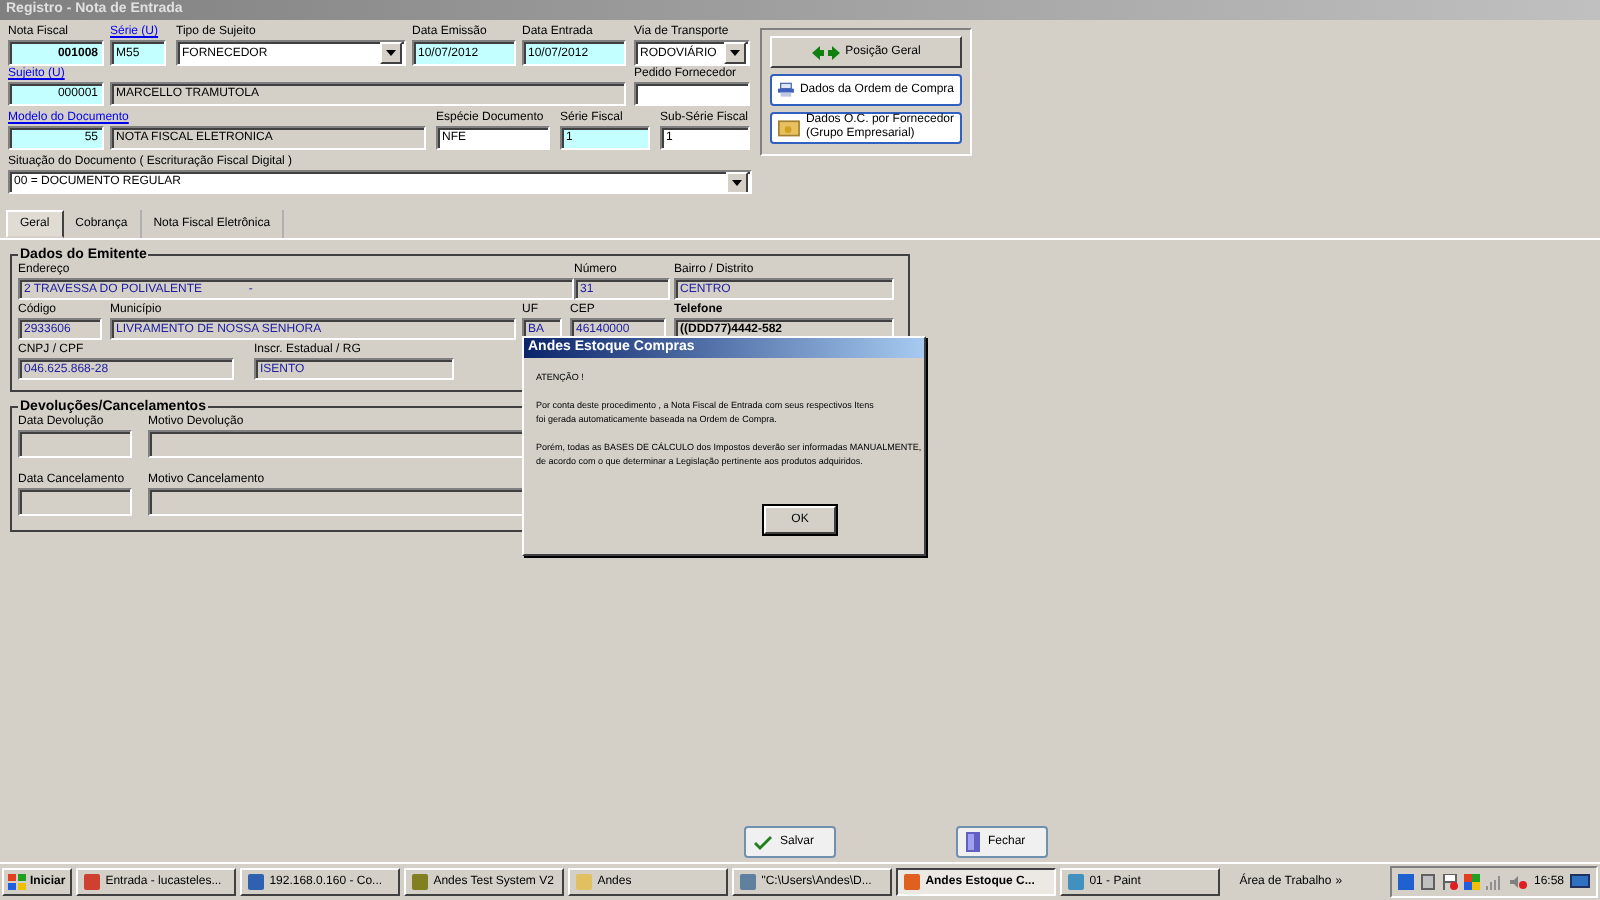  Describe the element at coordinates (825, 52) in the screenshot. I see `arrows-icon` at that location.